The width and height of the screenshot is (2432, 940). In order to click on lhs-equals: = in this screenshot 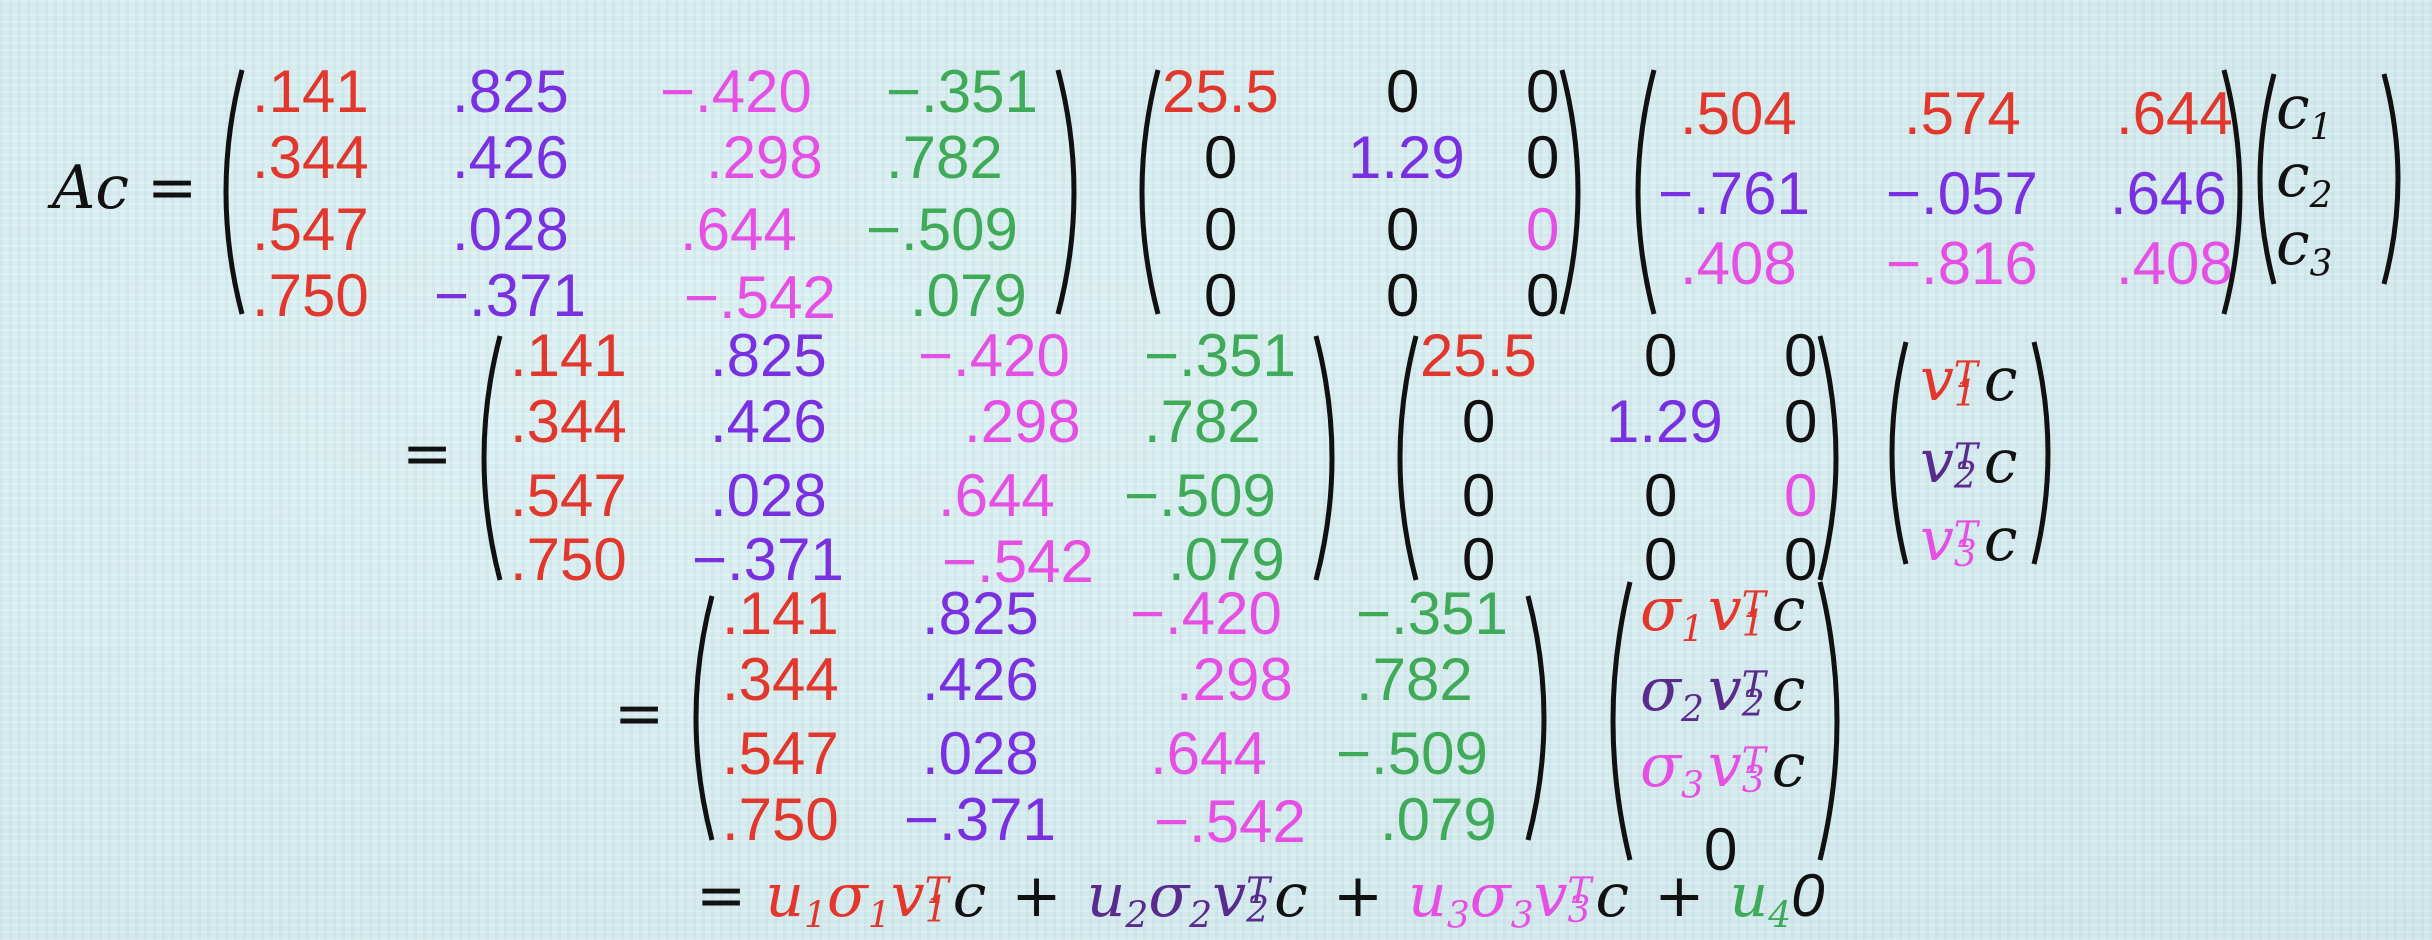, I will do `click(172, 188)`.